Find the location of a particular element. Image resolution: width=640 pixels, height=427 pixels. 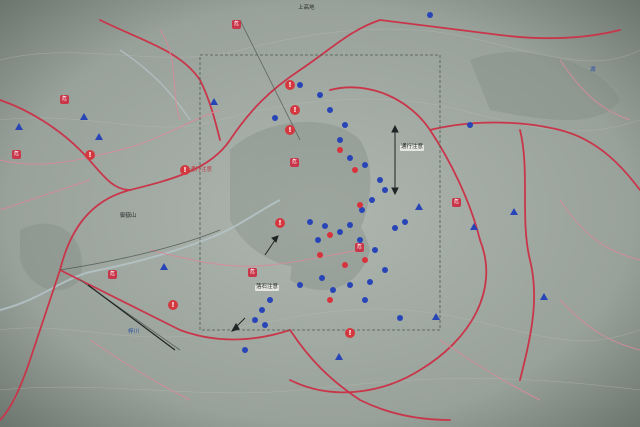

lake-label: 湖 is located at coordinates (593, 70).